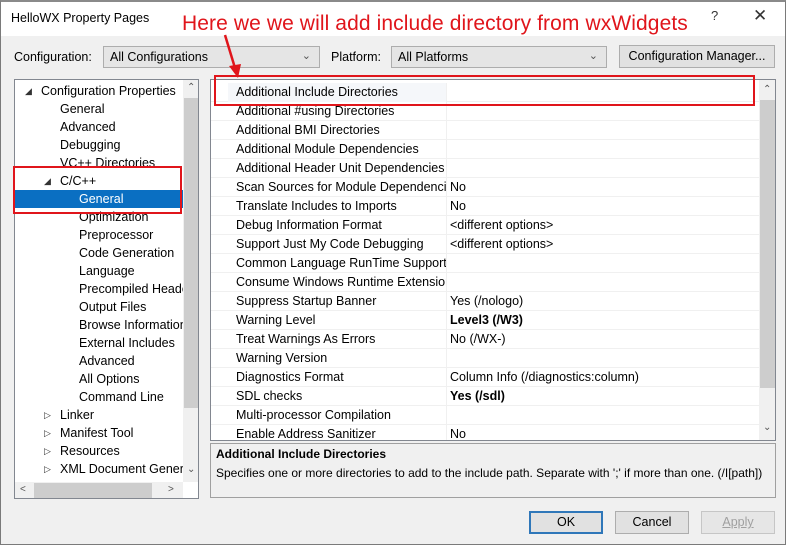 The width and height of the screenshot is (786, 545). I want to click on tree-item: Debugging, so click(99, 145).